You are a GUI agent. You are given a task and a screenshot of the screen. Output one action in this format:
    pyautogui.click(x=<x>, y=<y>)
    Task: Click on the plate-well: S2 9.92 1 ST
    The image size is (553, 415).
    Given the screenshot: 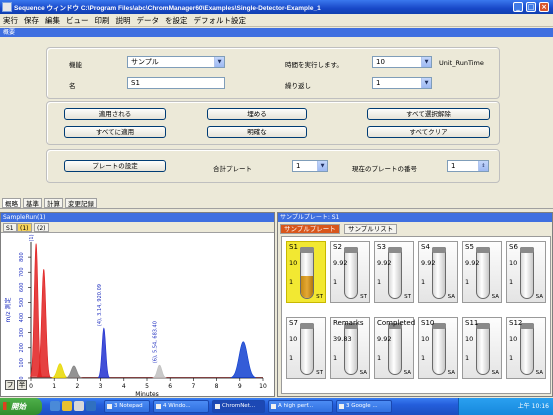 What is the action you would take?
    pyautogui.click(x=350, y=272)
    